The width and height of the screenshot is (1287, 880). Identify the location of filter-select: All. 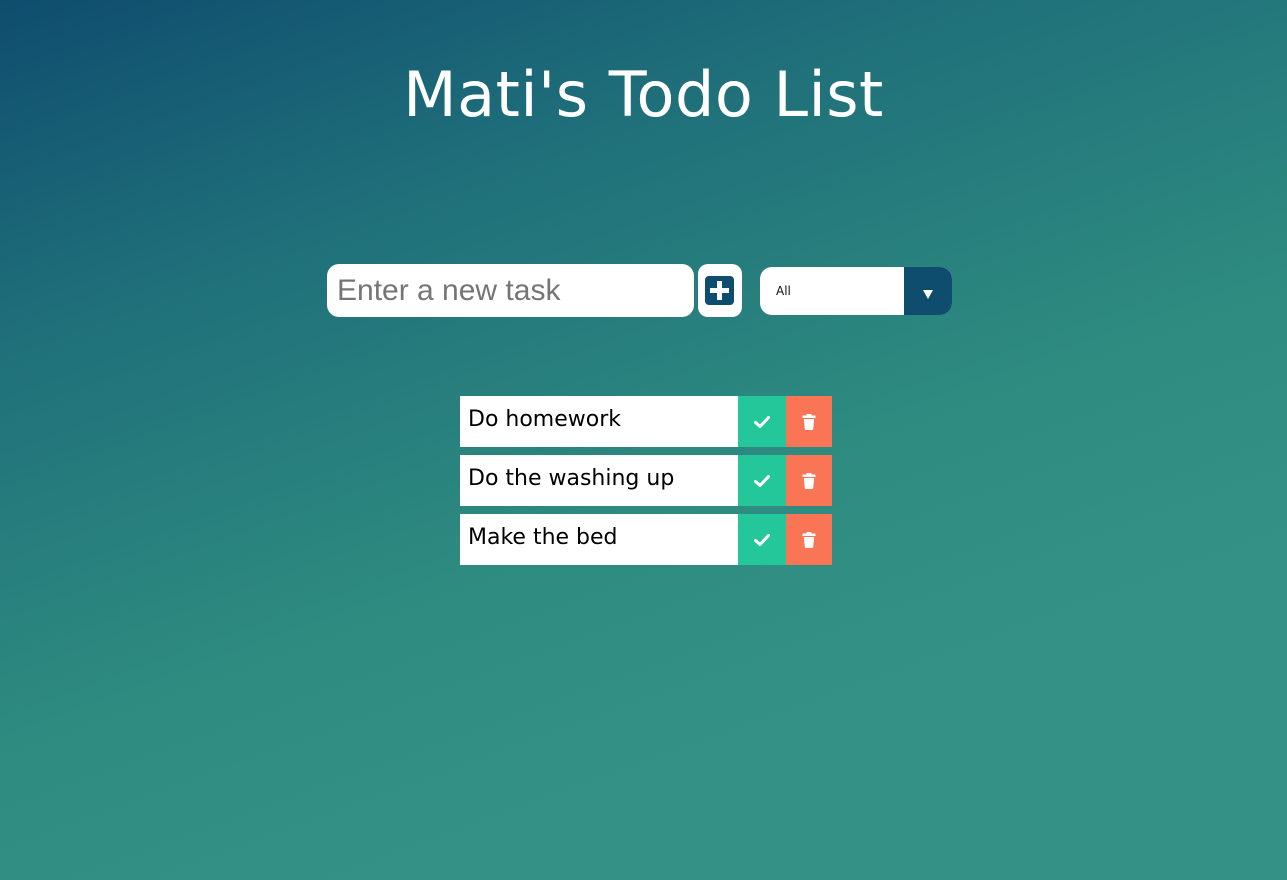
(856, 291).